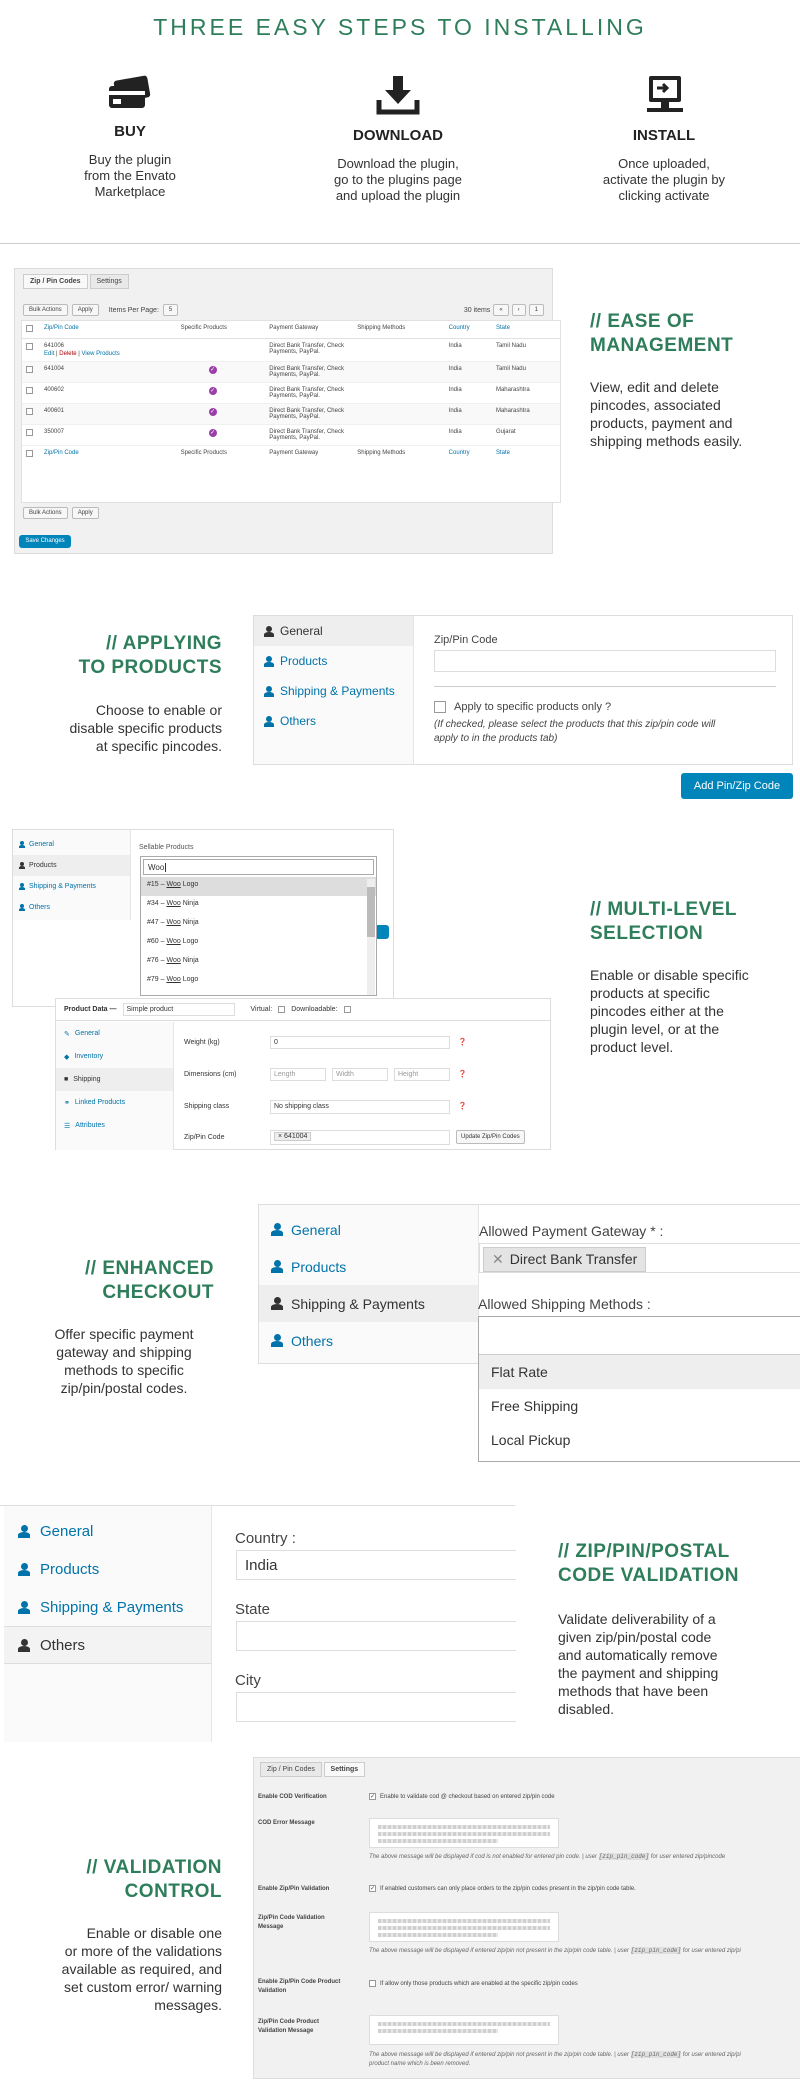 This screenshot has height=2094, width=800. I want to click on col-footer: Zip/Pin Code, so click(108, 455).